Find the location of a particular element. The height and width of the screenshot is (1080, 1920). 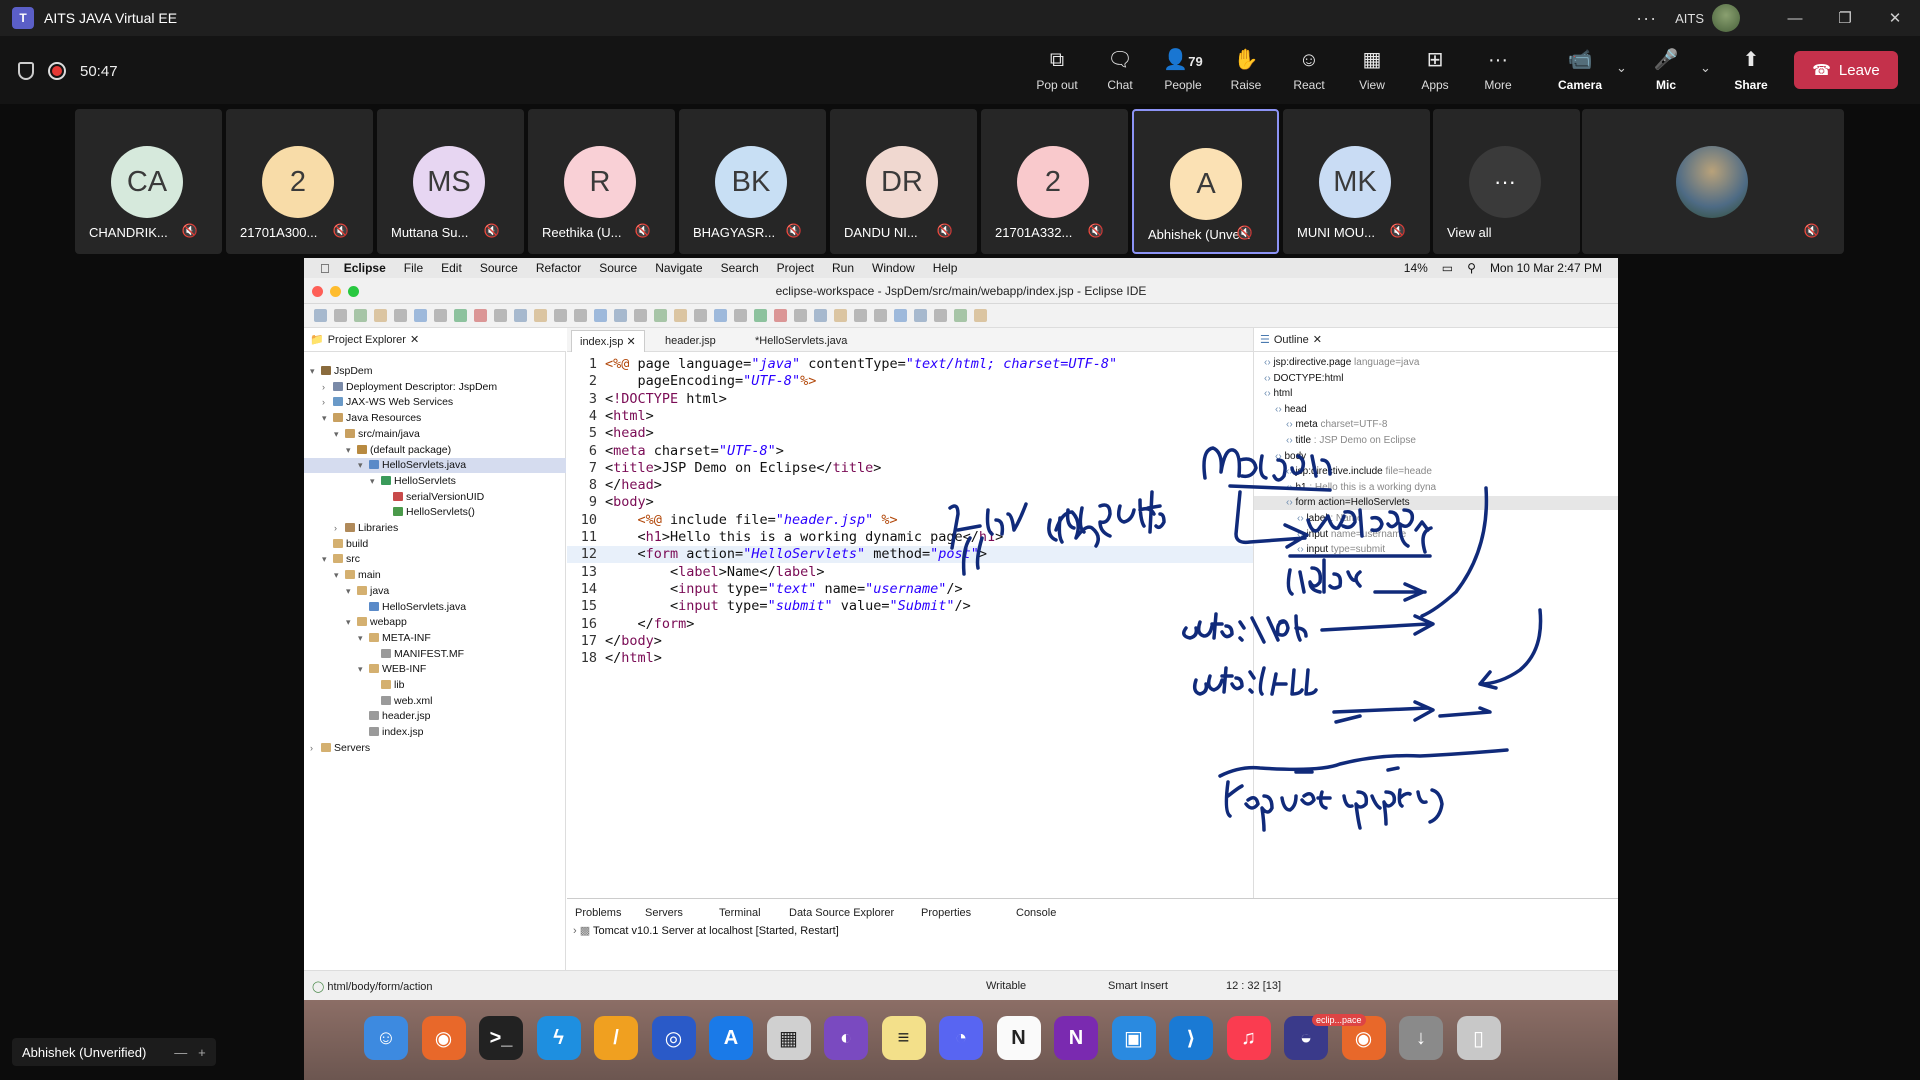

window-close-button is located at coordinates (317, 291).